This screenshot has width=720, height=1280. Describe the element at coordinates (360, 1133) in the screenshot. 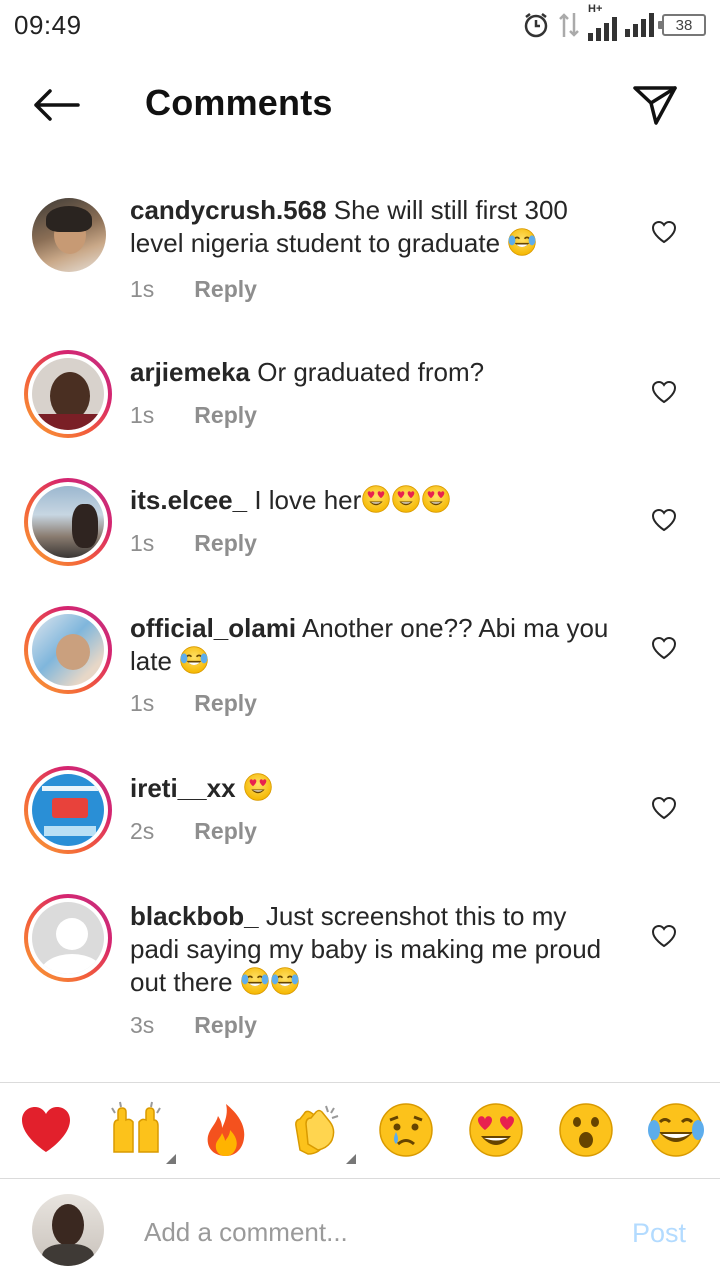

I see `emoji-reaction-bar` at that location.